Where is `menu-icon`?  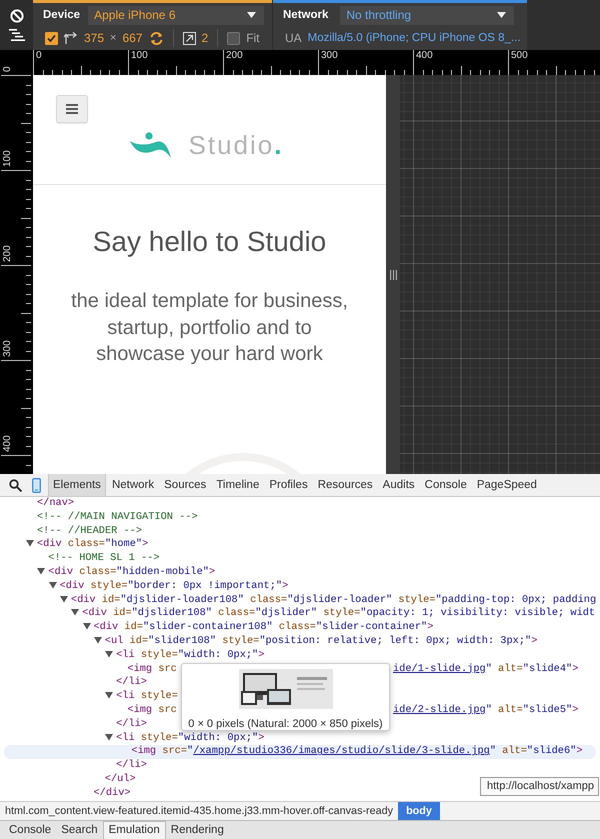
menu-icon is located at coordinates (72, 109).